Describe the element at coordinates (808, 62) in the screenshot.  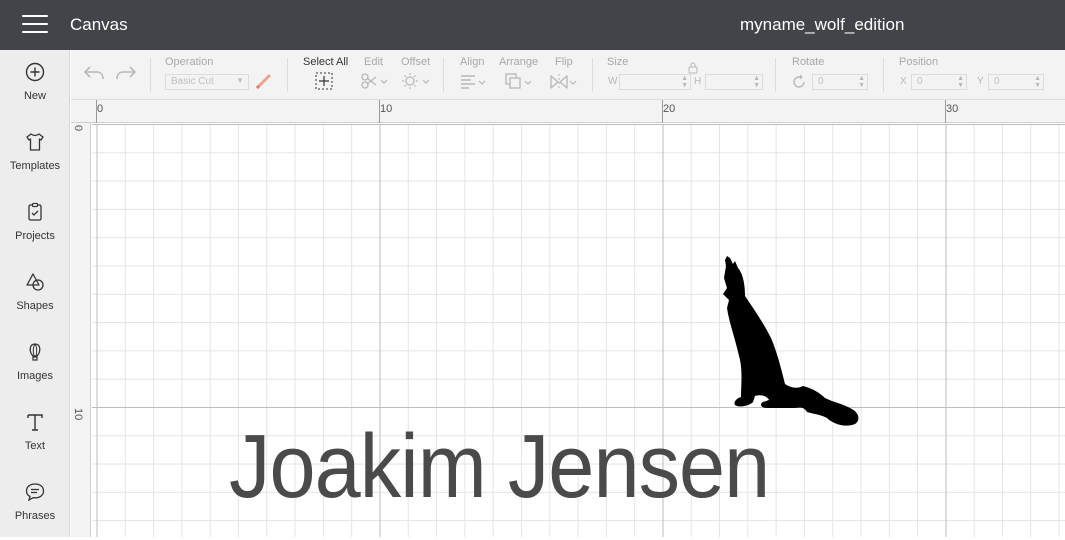
I see `rotate-label: Rotate` at that location.